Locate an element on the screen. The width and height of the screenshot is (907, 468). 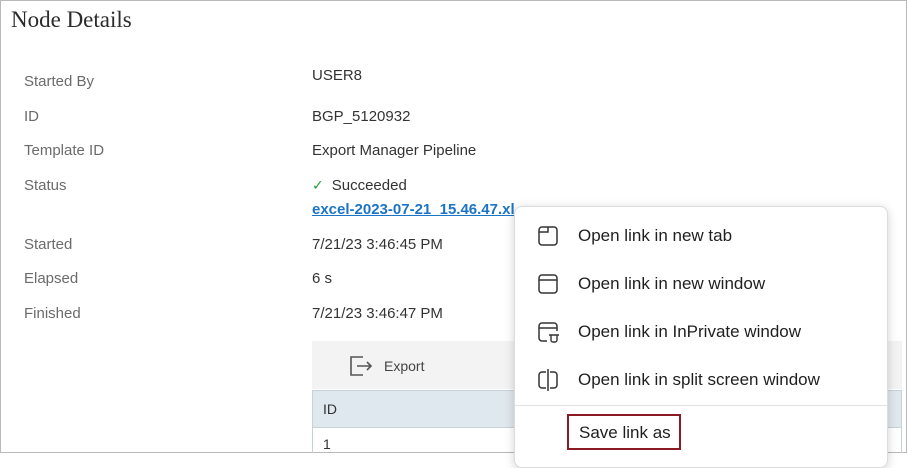
detail-label: Finished is located at coordinates (52, 313).